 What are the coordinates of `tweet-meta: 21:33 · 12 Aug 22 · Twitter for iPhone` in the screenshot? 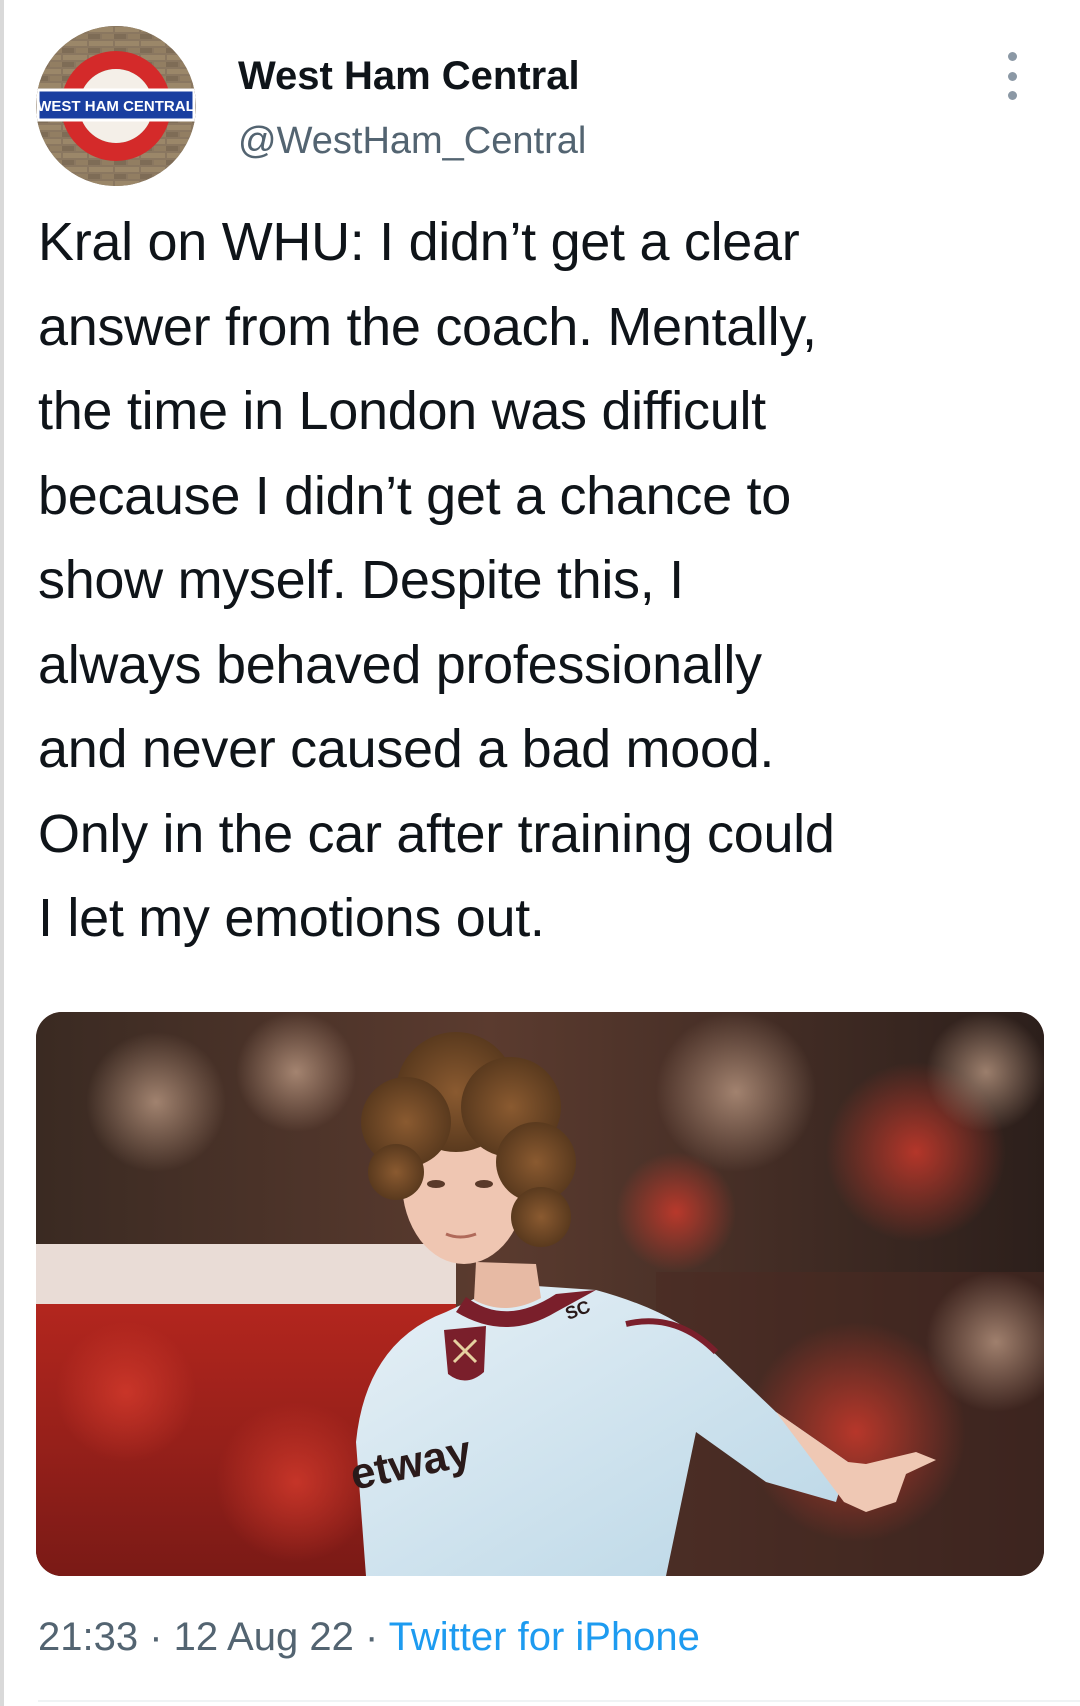 It's located at (369, 1637).